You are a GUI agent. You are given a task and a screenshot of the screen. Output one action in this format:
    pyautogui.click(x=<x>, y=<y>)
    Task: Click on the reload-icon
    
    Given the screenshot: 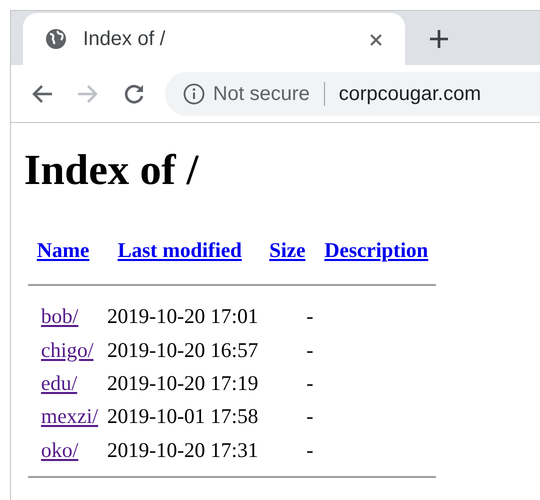 What is the action you would take?
    pyautogui.click(x=134, y=93)
    